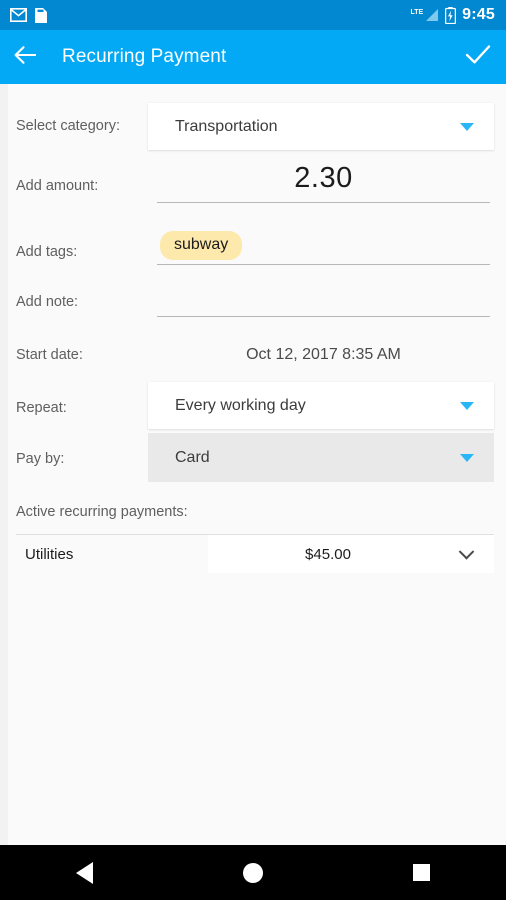 The image size is (506, 900). Describe the element at coordinates (192, 457) in the screenshot. I see `pay-by-value: Card` at that location.